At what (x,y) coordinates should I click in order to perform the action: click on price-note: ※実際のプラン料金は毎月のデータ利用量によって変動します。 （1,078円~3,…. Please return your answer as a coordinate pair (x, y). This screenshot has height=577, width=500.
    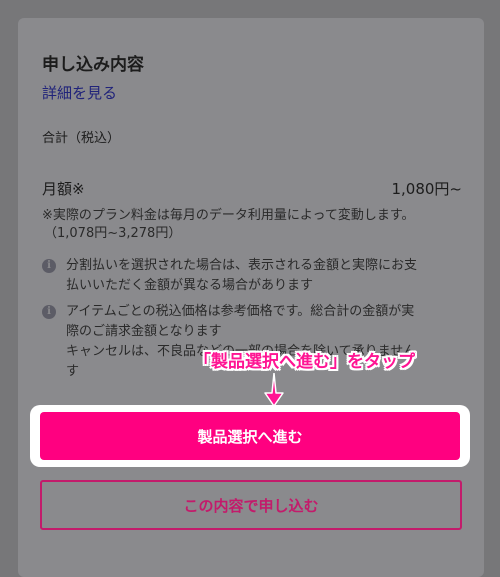
    Looking at the image, I should click on (254, 225).